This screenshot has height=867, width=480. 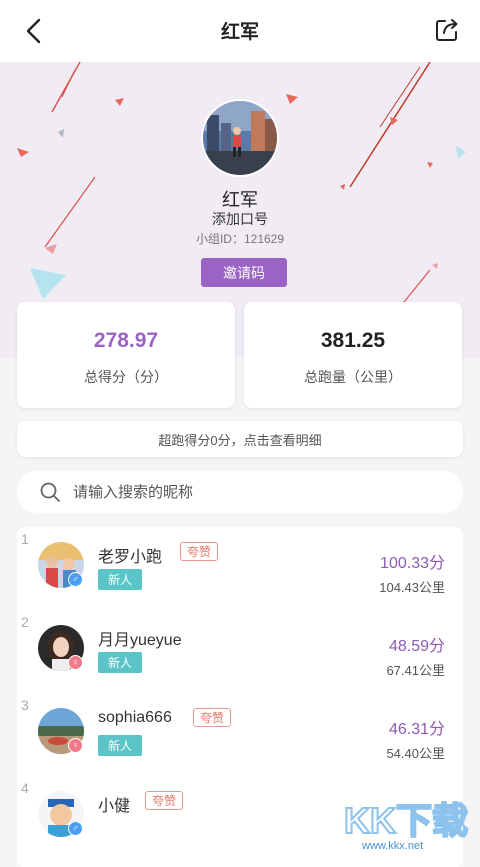 I want to click on page-title: 红军, so click(x=239, y=32).